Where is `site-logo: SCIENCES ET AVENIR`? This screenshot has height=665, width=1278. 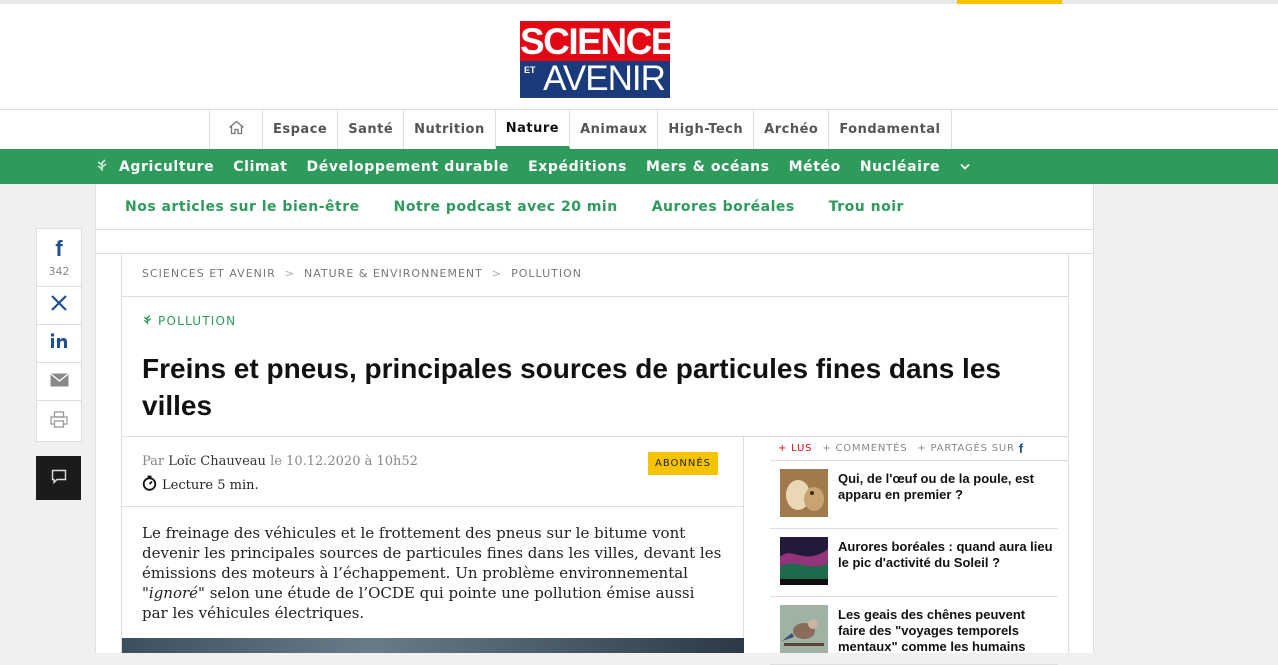 site-logo: SCIENCES ET AVENIR is located at coordinates (609, 59).